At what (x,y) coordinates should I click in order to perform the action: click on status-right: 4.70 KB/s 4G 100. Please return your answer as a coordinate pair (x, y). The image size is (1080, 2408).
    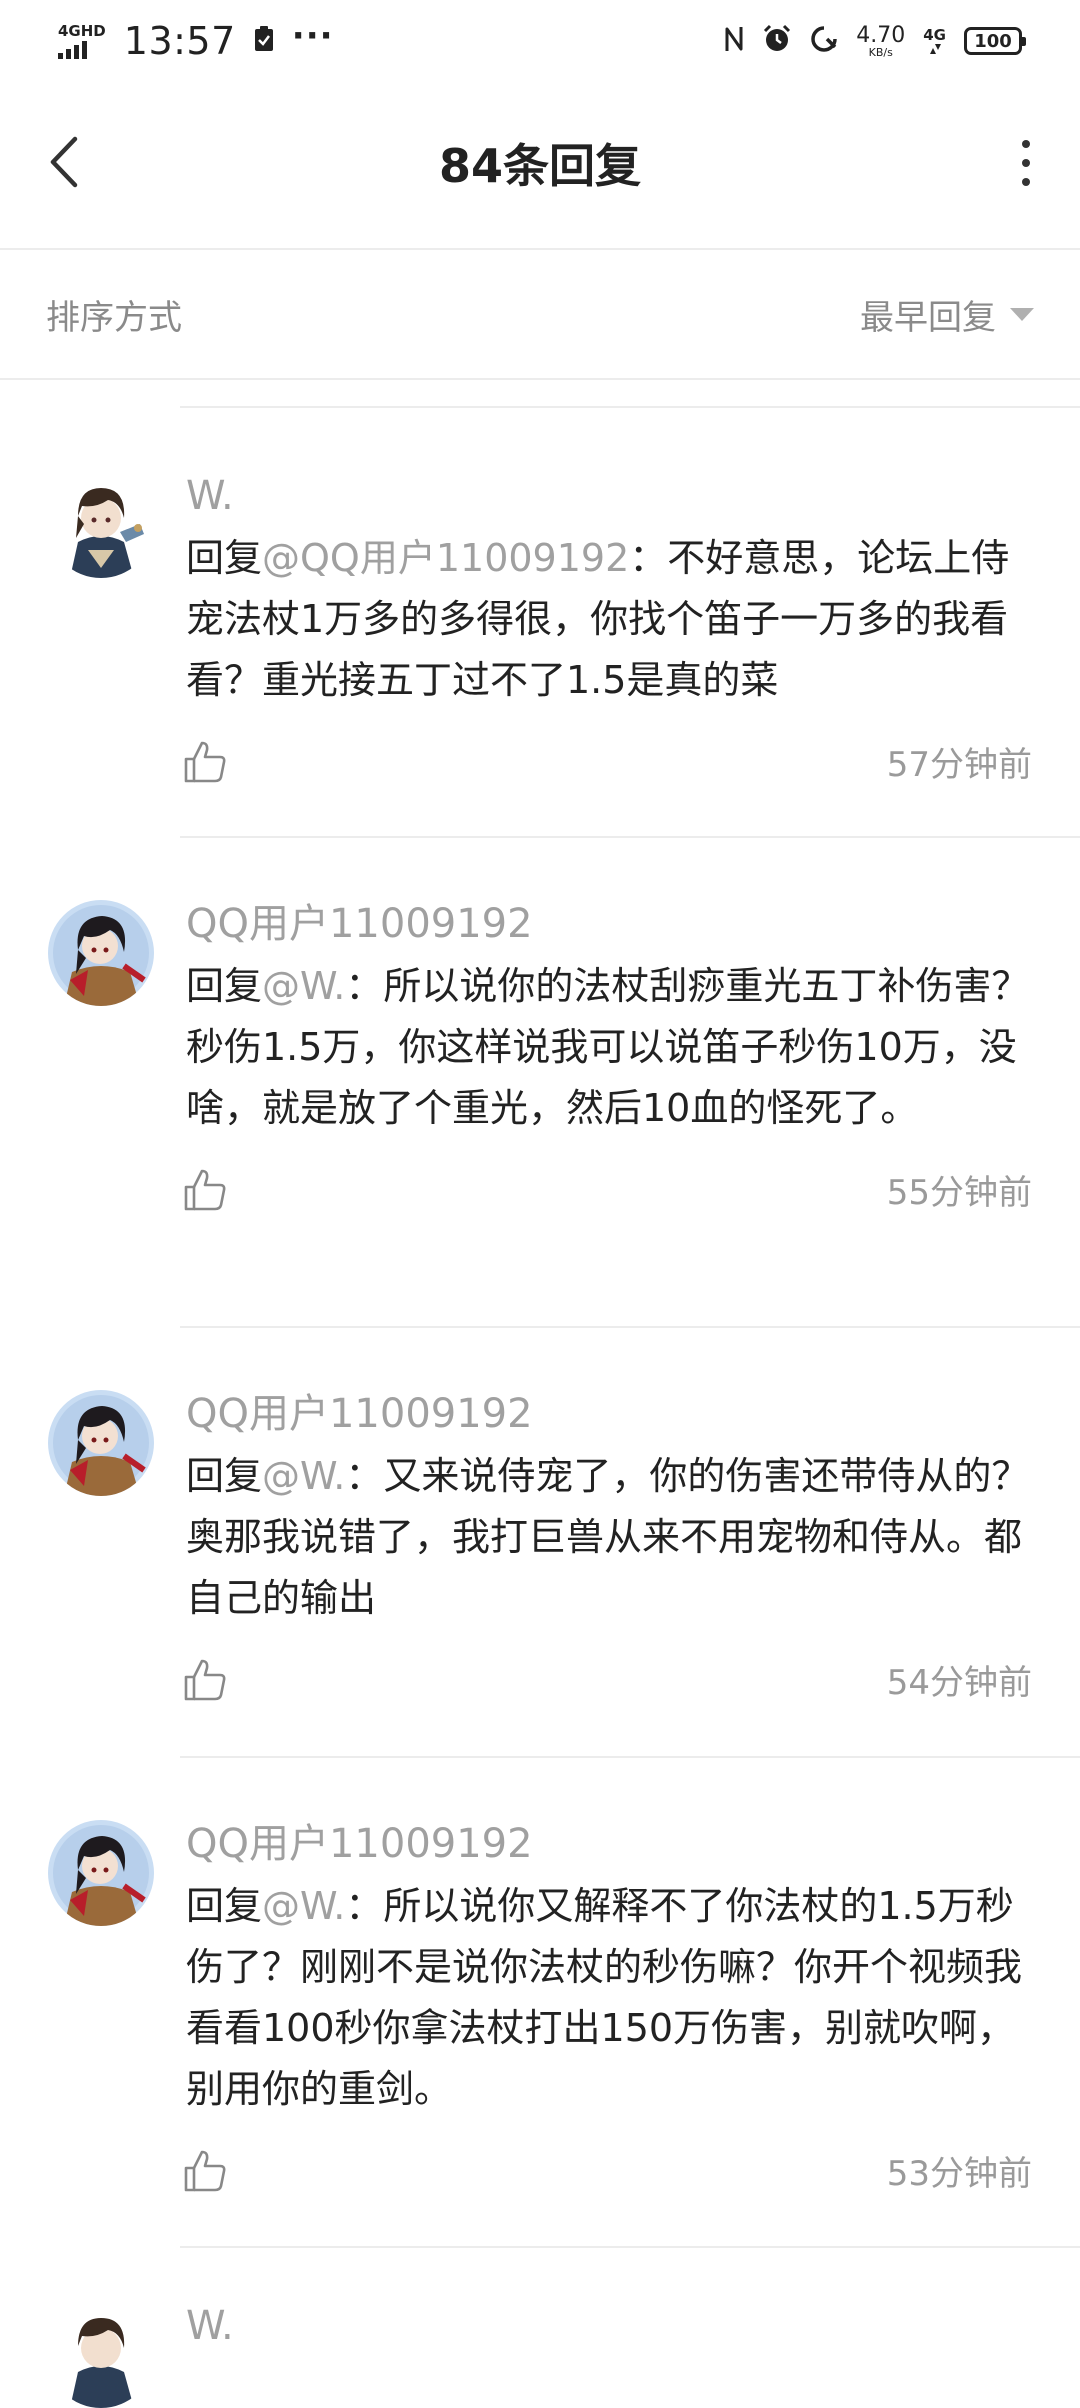
    Looking at the image, I should click on (875, 40).